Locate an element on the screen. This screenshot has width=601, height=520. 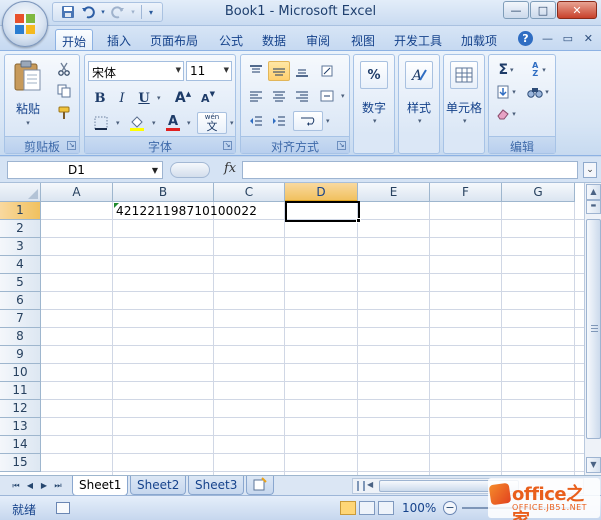
alignment-launcher-icon: ↘ is located at coordinates (341, 145).